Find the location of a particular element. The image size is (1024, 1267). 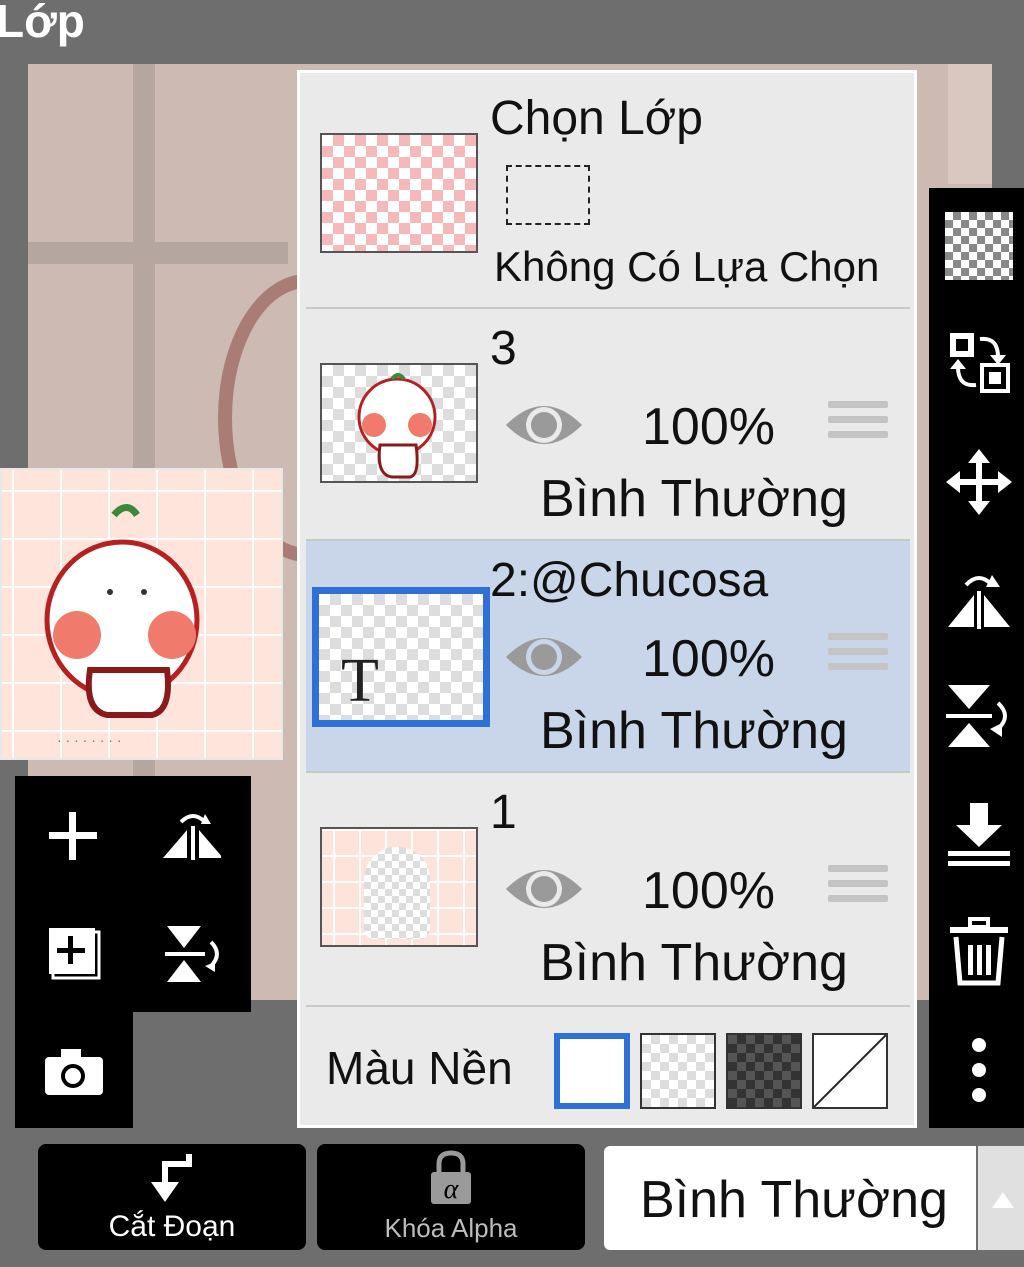

selection-status: Không Có Lựa Chọn is located at coordinates (687, 266).